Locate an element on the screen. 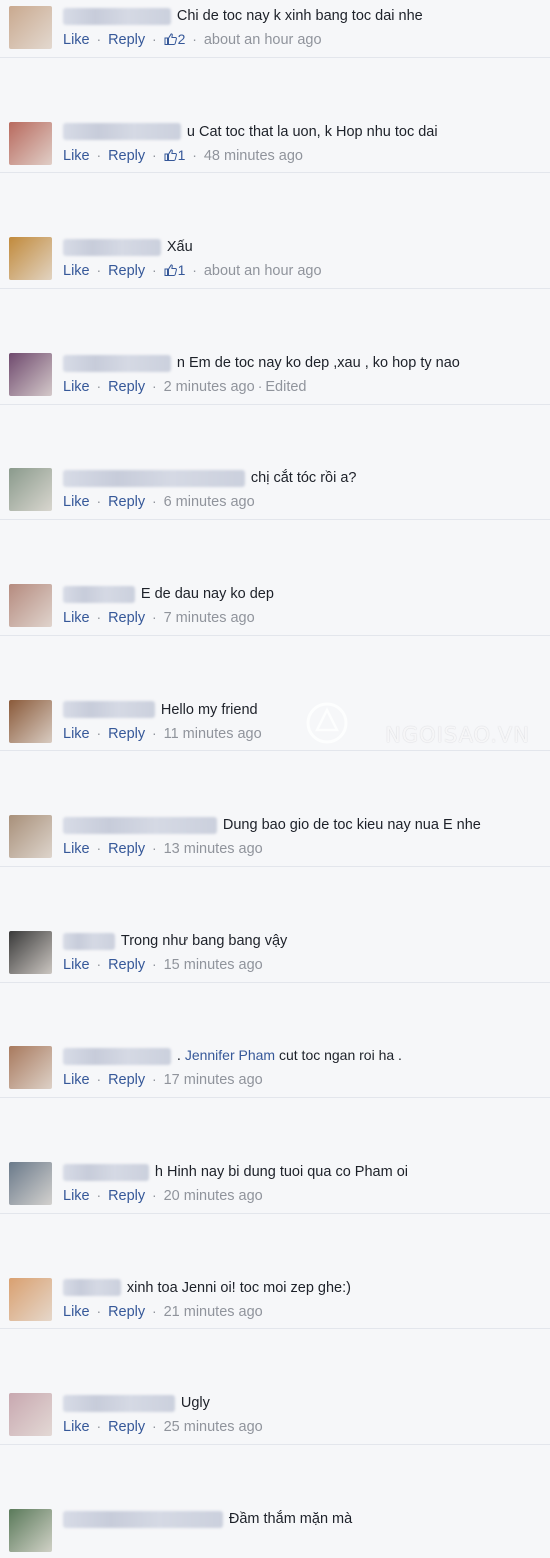  comment-line: Dung bao gio de toc kieu nay nua E nhe is located at coordinates (272, 824).